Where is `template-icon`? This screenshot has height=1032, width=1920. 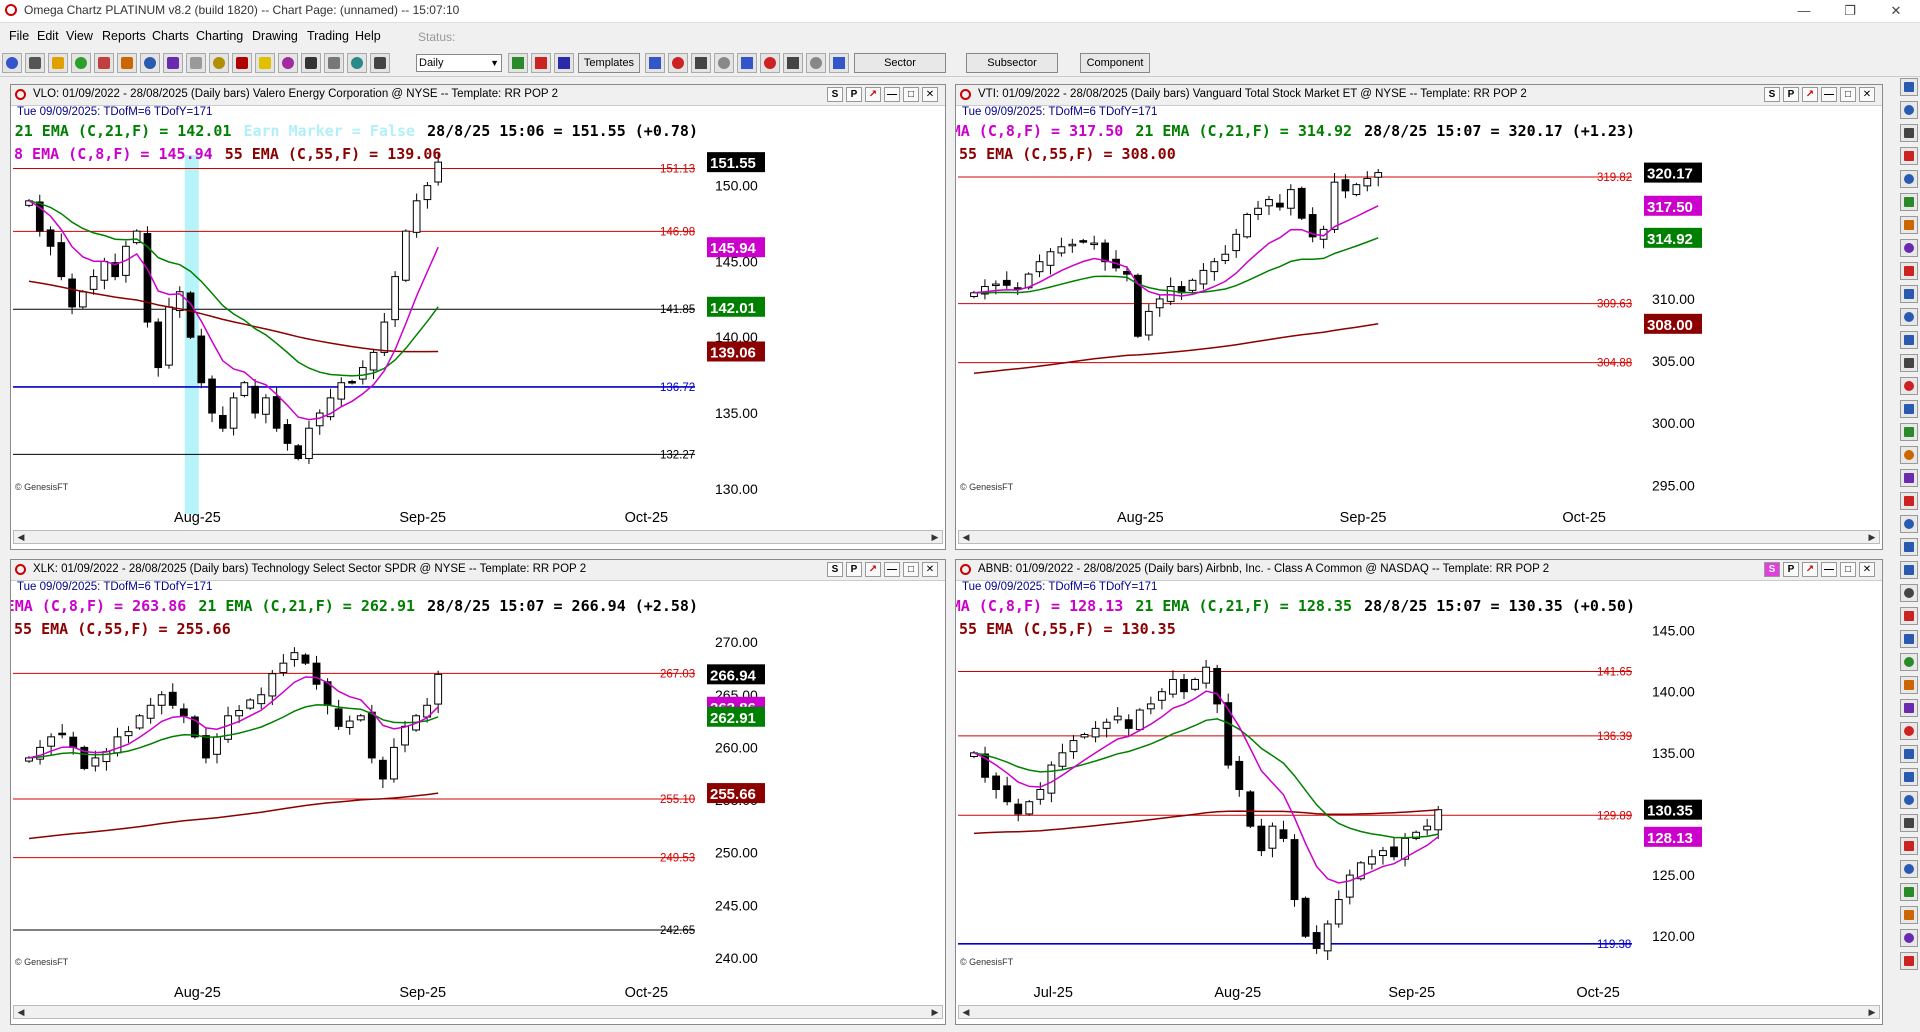 template-icon is located at coordinates (196, 63).